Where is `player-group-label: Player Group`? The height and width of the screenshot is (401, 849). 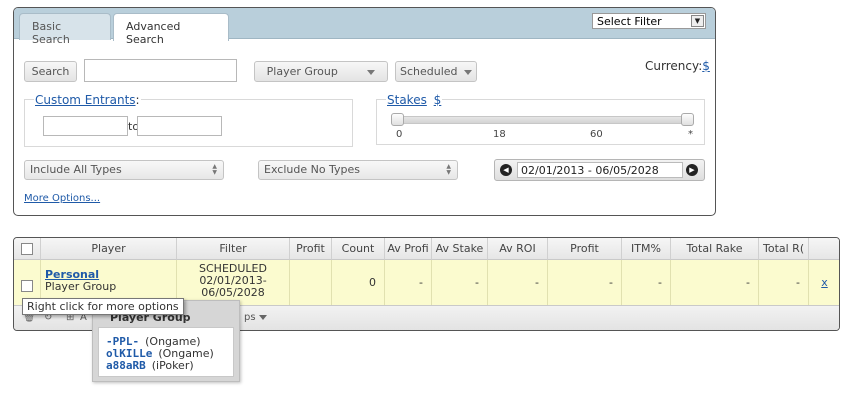
player-group-label: Player Group is located at coordinates (302, 71).